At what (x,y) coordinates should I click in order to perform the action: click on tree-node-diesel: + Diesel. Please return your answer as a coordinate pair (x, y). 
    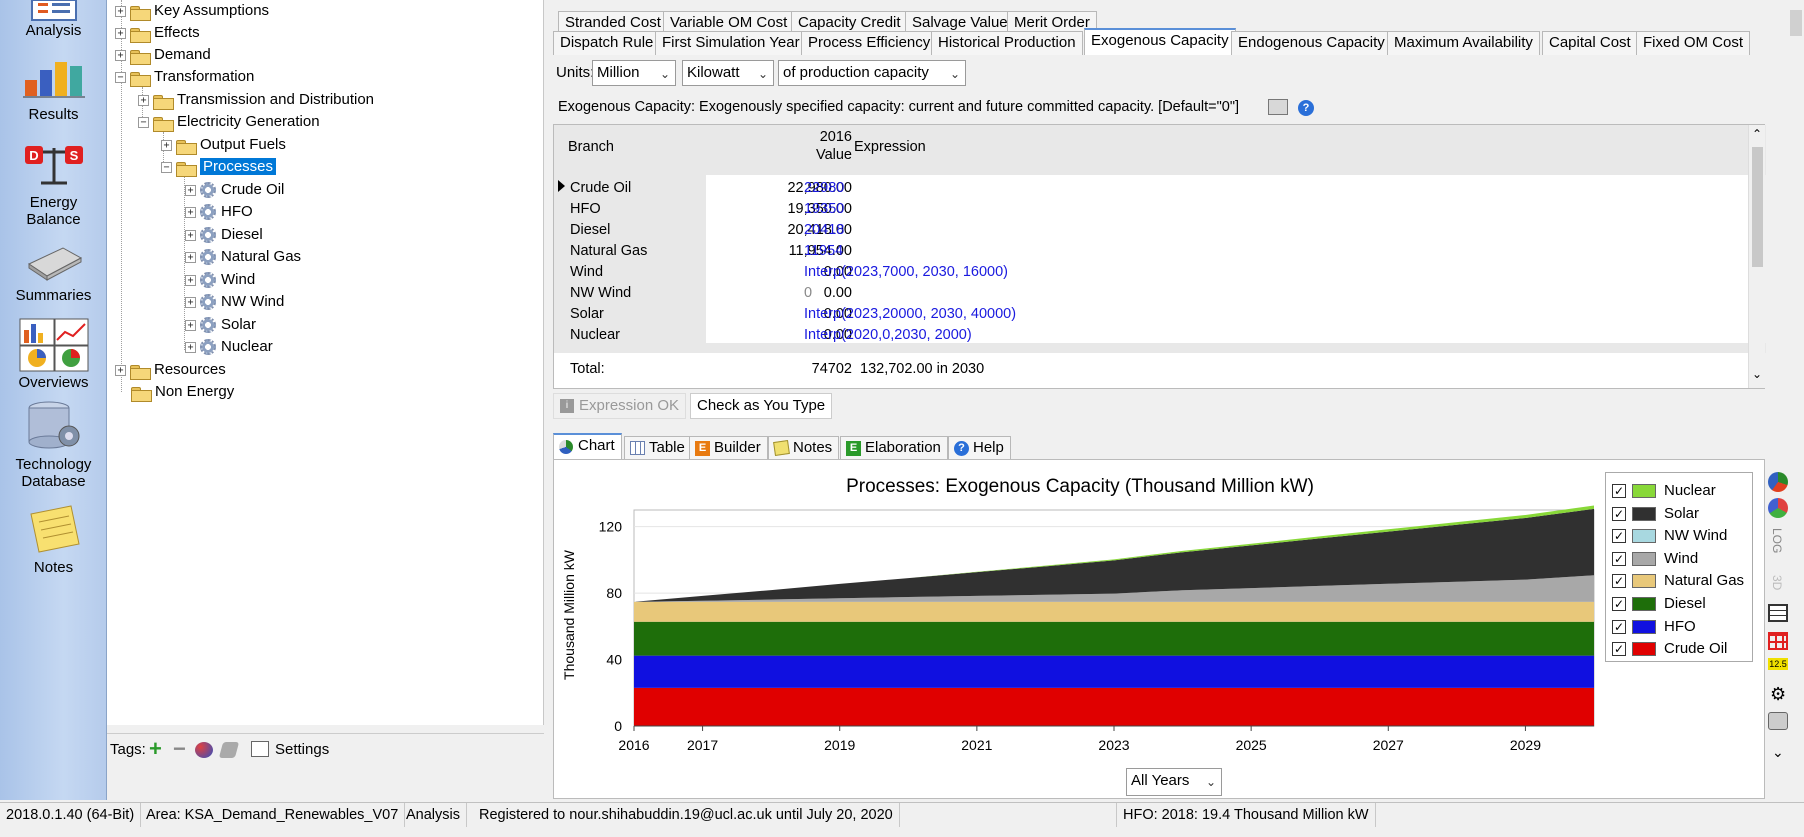
    Looking at the image, I should click on (224, 235).